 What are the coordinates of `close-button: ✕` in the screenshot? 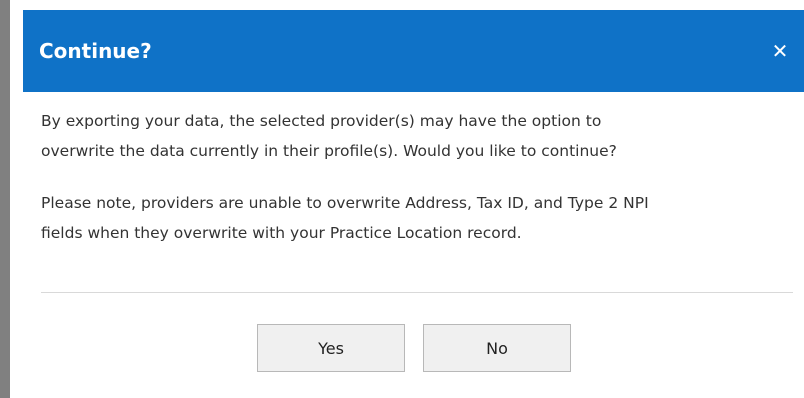 It's located at (780, 51).